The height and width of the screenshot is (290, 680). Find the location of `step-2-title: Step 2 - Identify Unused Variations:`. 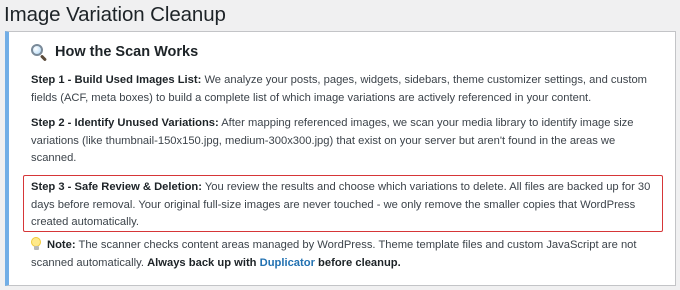

step-2-title: Step 2 - Identify Unused Variations: is located at coordinates (125, 123).